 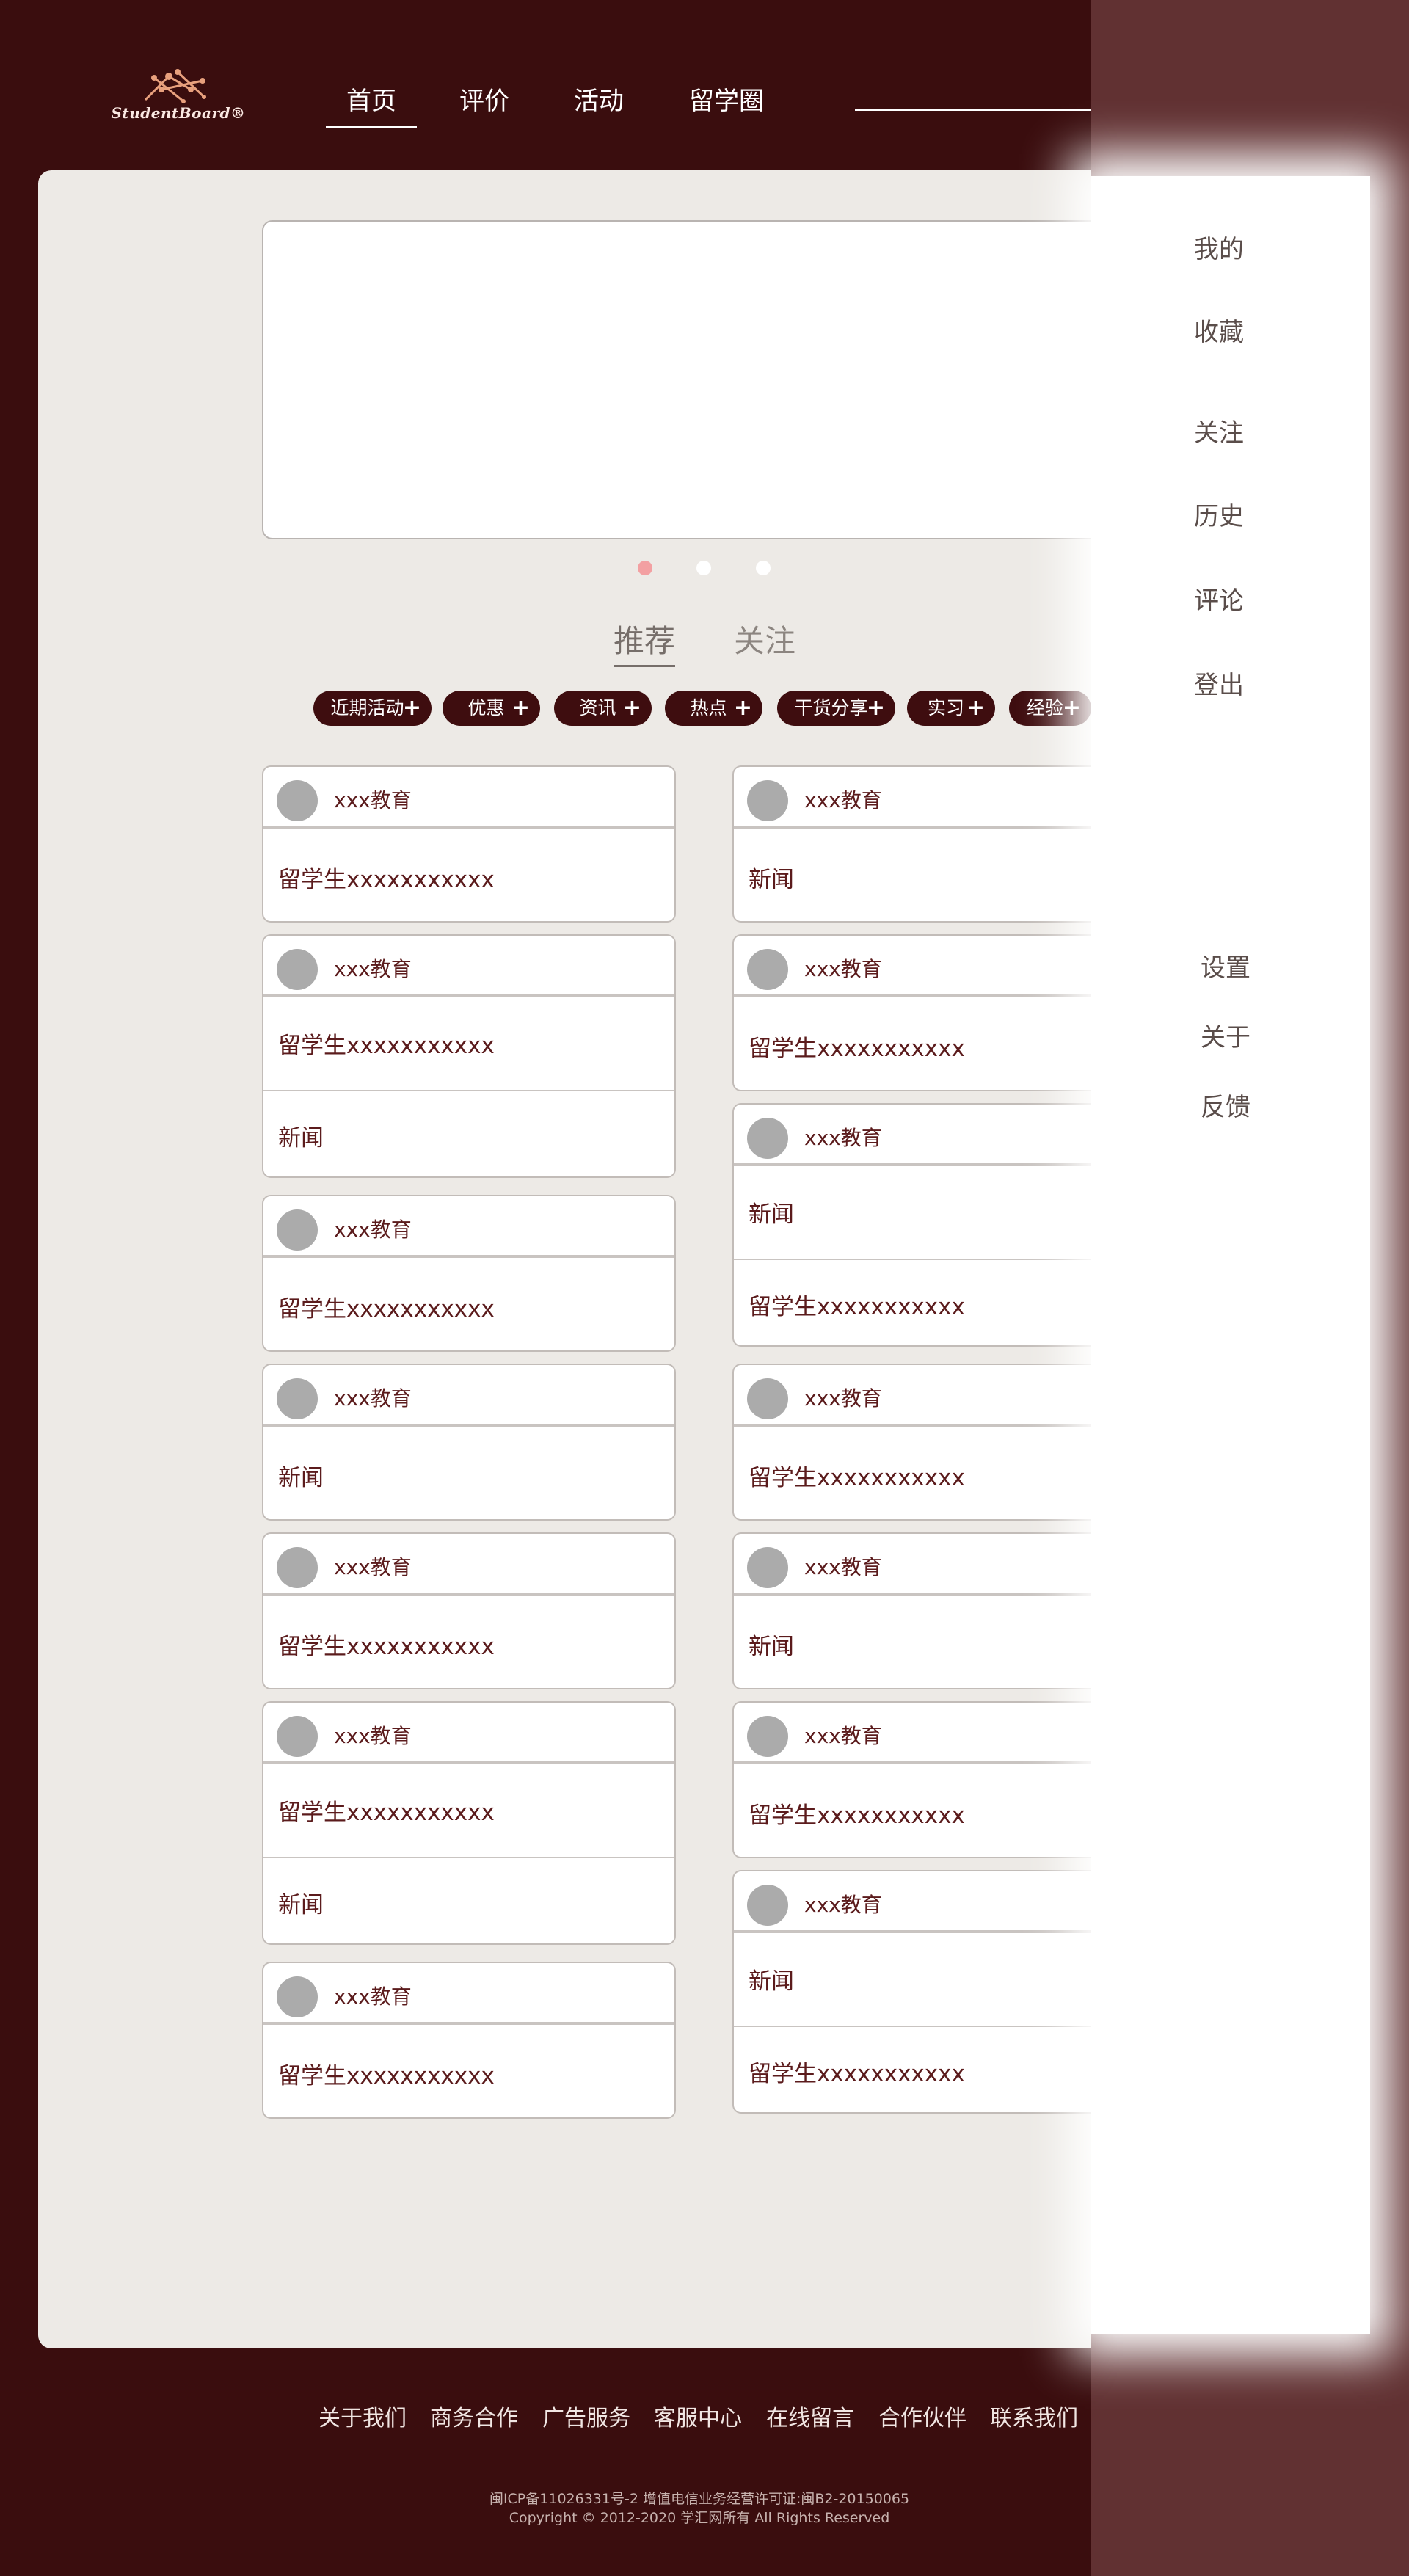 I want to click on menu-item-feedback: 反馈, so click(x=1225, y=1105).